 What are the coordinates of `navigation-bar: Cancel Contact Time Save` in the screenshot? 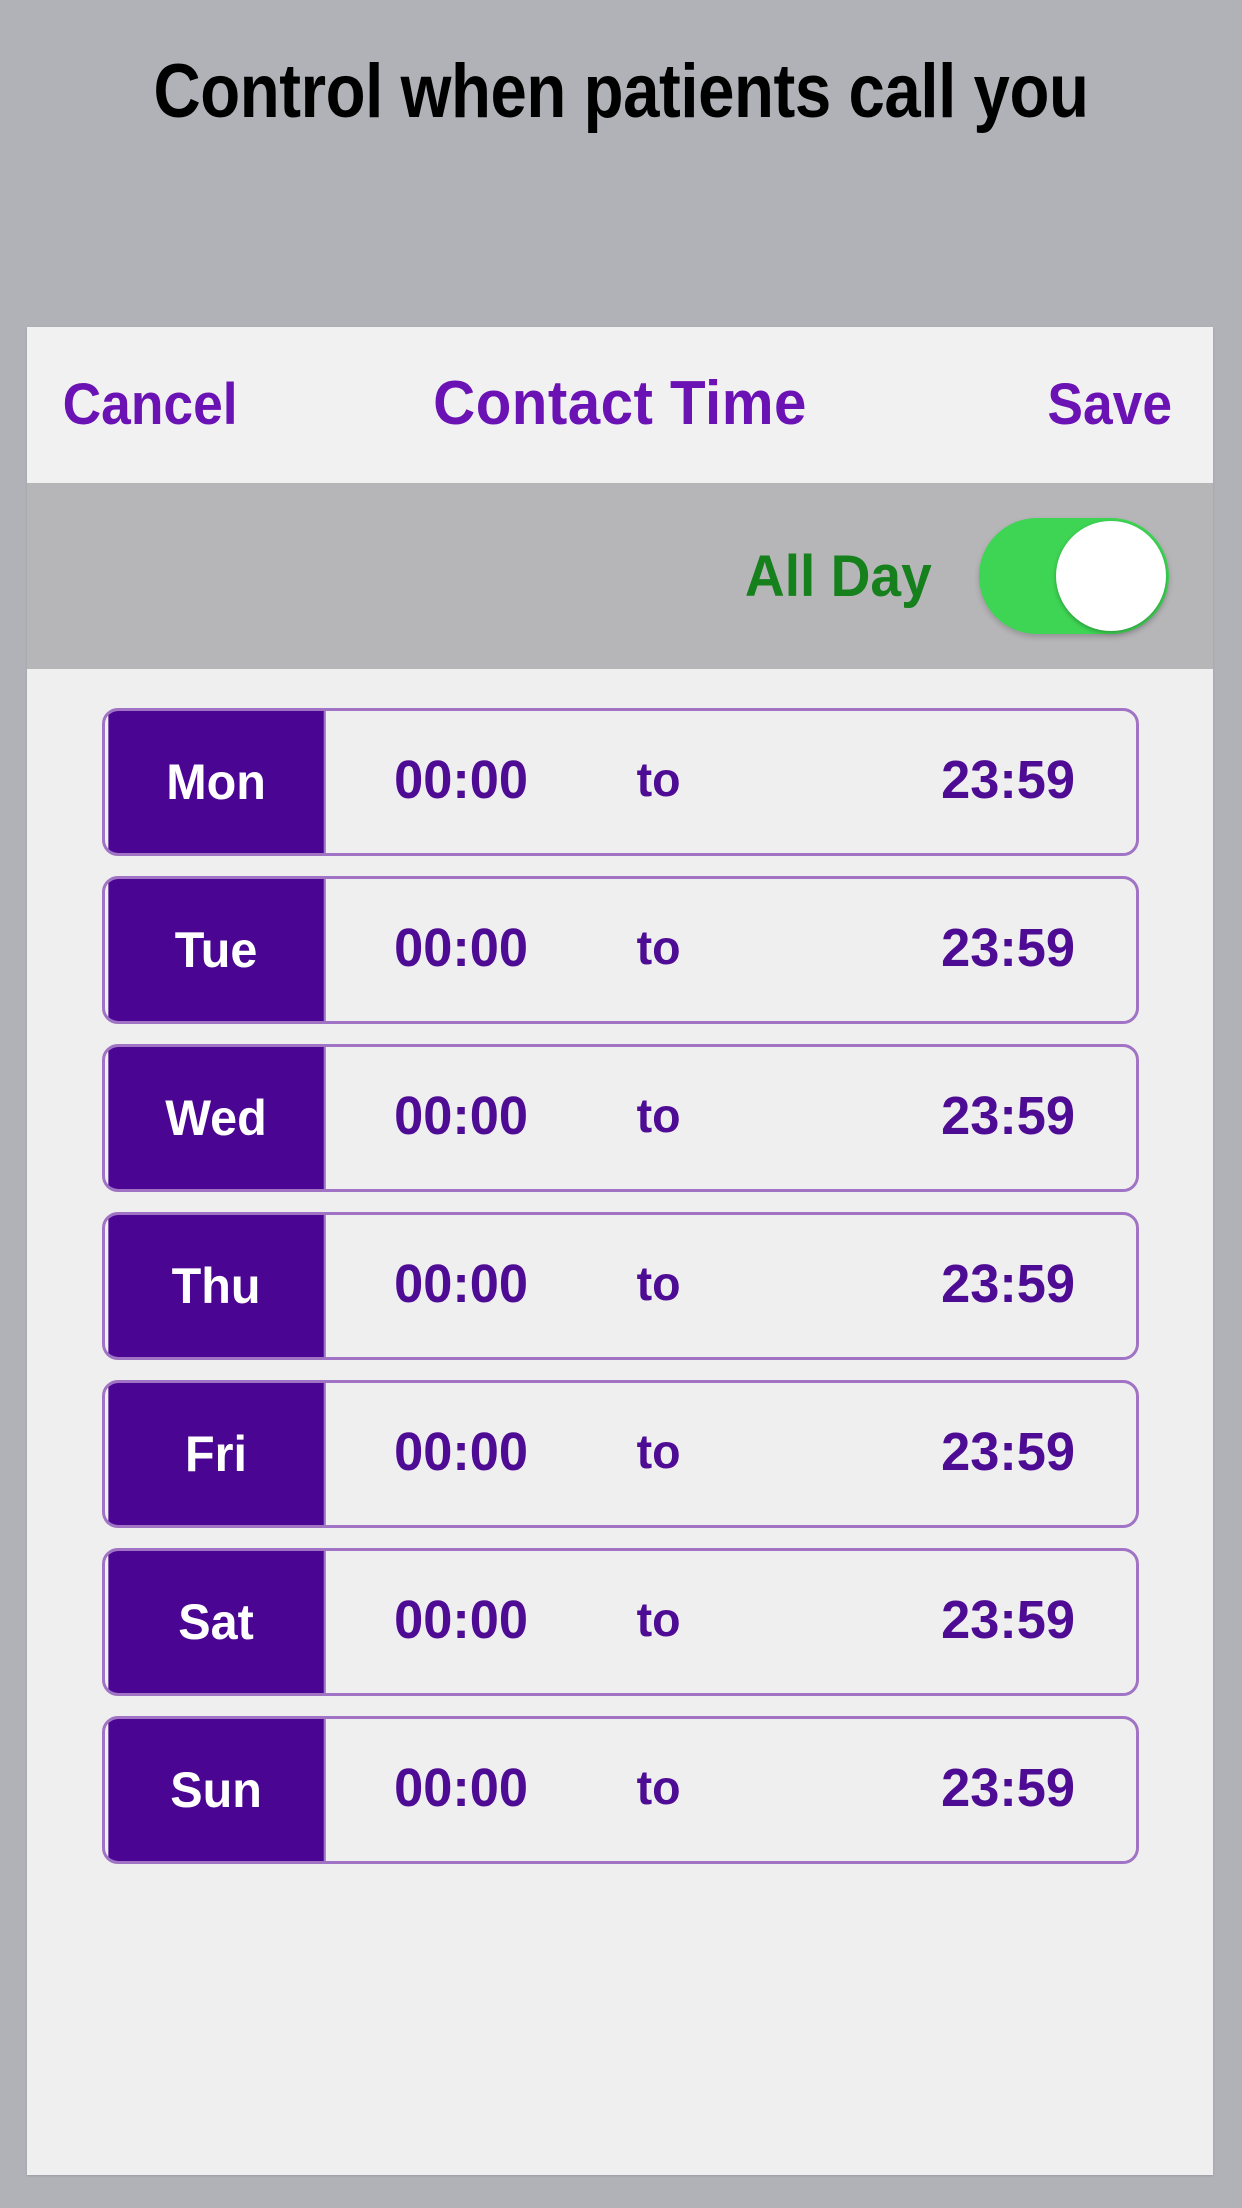 It's located at (620, 404).